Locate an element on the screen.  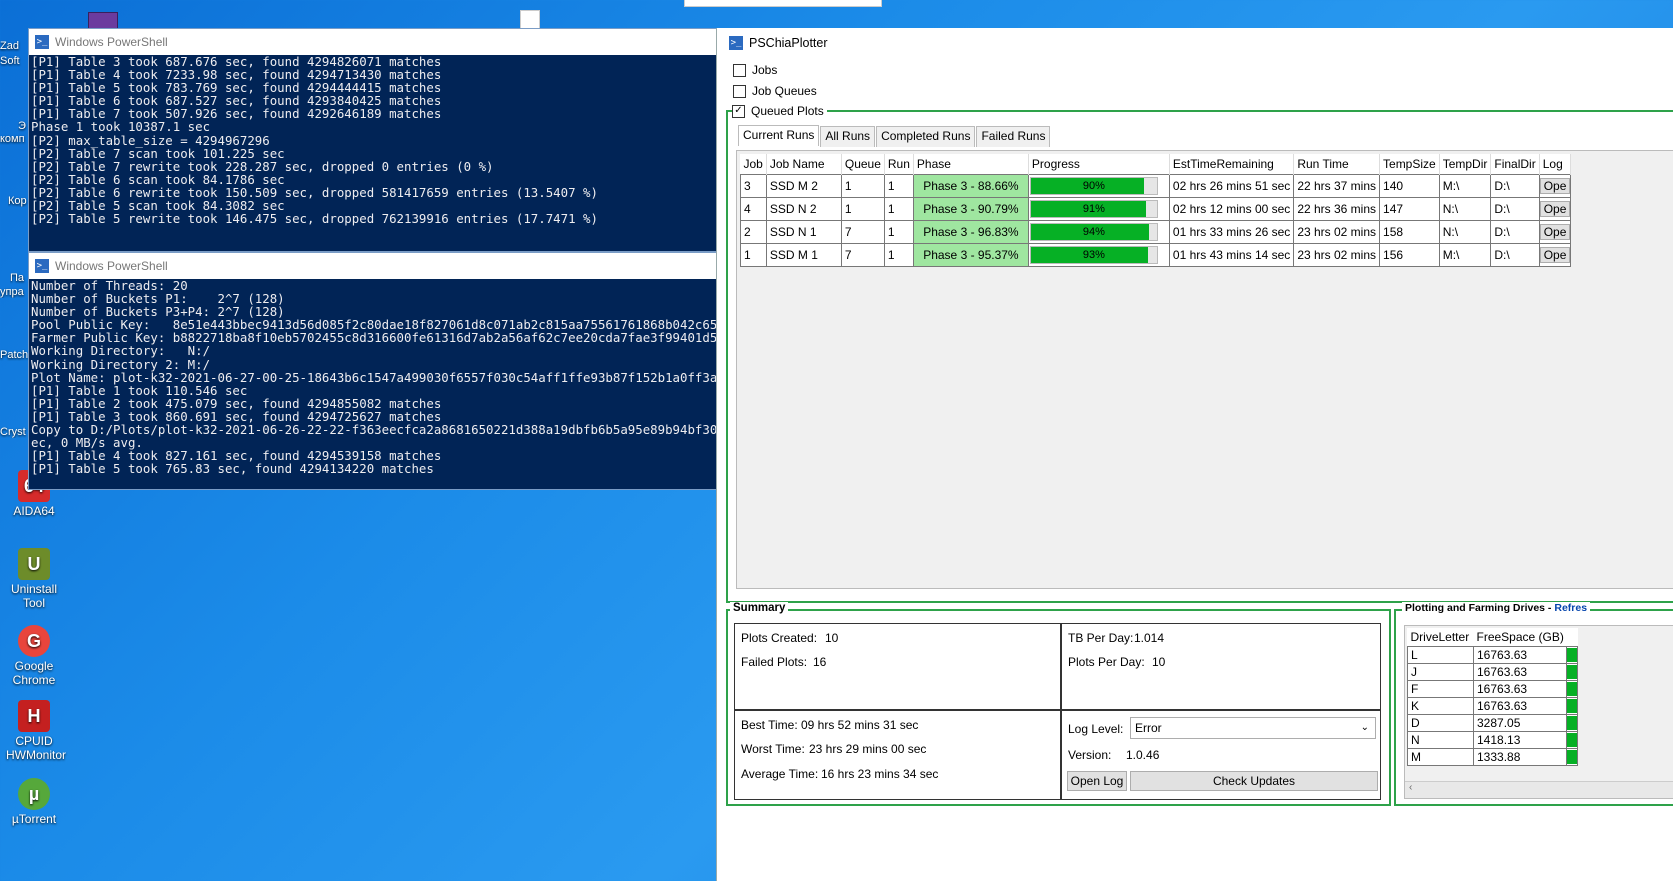
drive-letter-cell: N is located at coordinates (1440, 740).